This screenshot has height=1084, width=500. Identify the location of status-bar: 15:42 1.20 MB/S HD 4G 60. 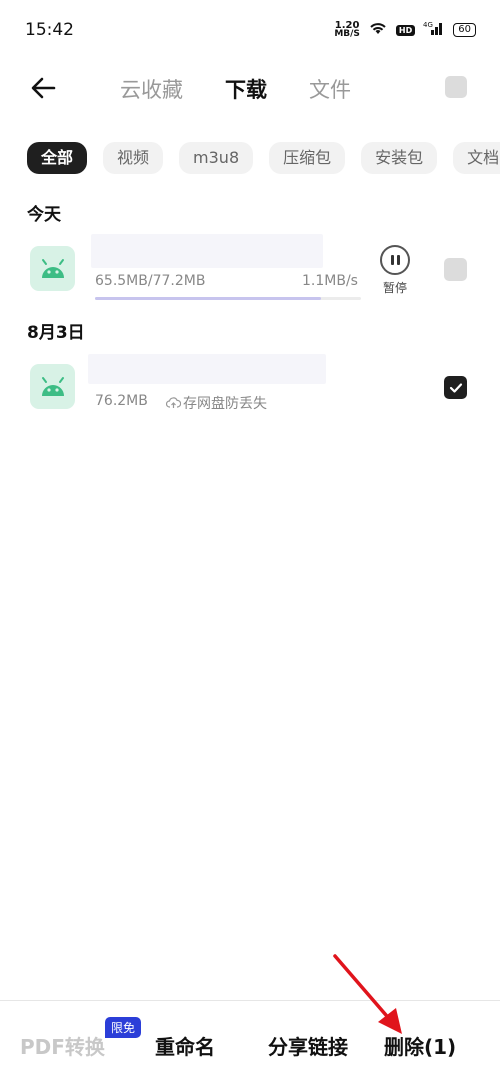
(250, 28).